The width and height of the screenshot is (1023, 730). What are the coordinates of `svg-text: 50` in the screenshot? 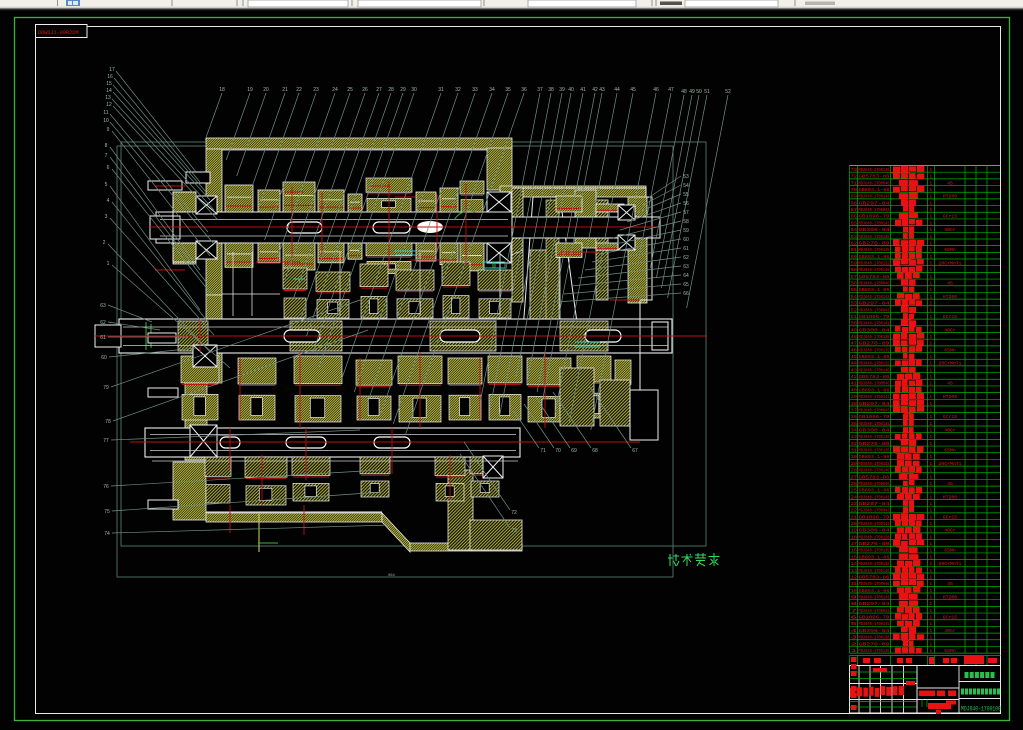 It's located at (699, 92).